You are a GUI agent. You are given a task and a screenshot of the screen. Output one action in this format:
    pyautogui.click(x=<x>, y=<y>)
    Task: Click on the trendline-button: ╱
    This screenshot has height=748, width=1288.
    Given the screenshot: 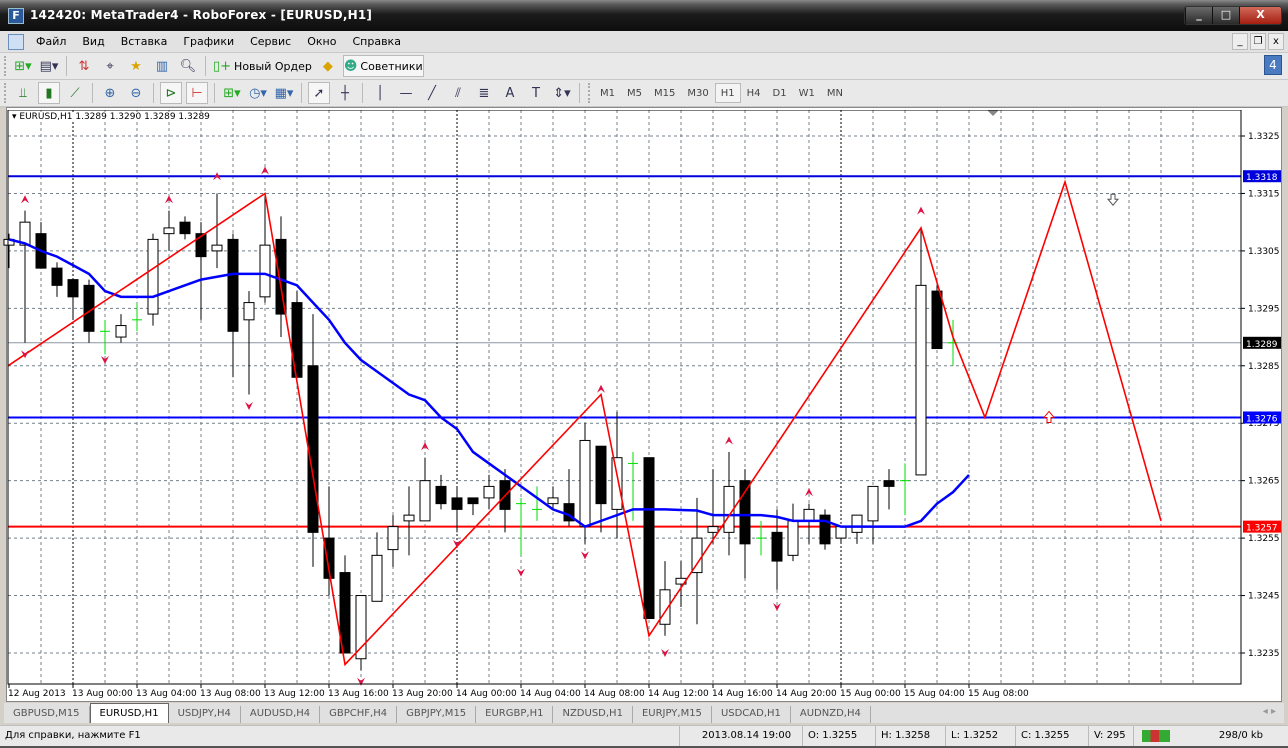 What is the action you would take?
    pyautogui.click(x=432, y=93)
    